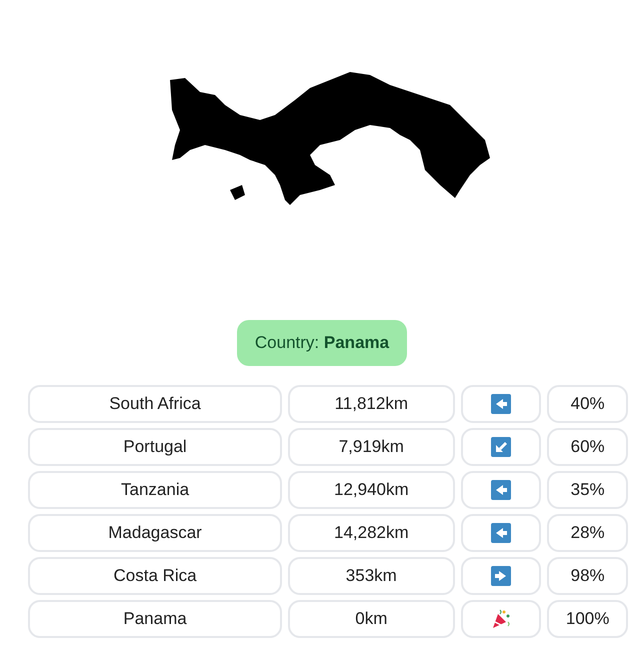 This screenshot has height=658, width=644. Describe the element at coordinates (322, 343) in the screenshot. I see `country-badge: Country: Panama` at that location.